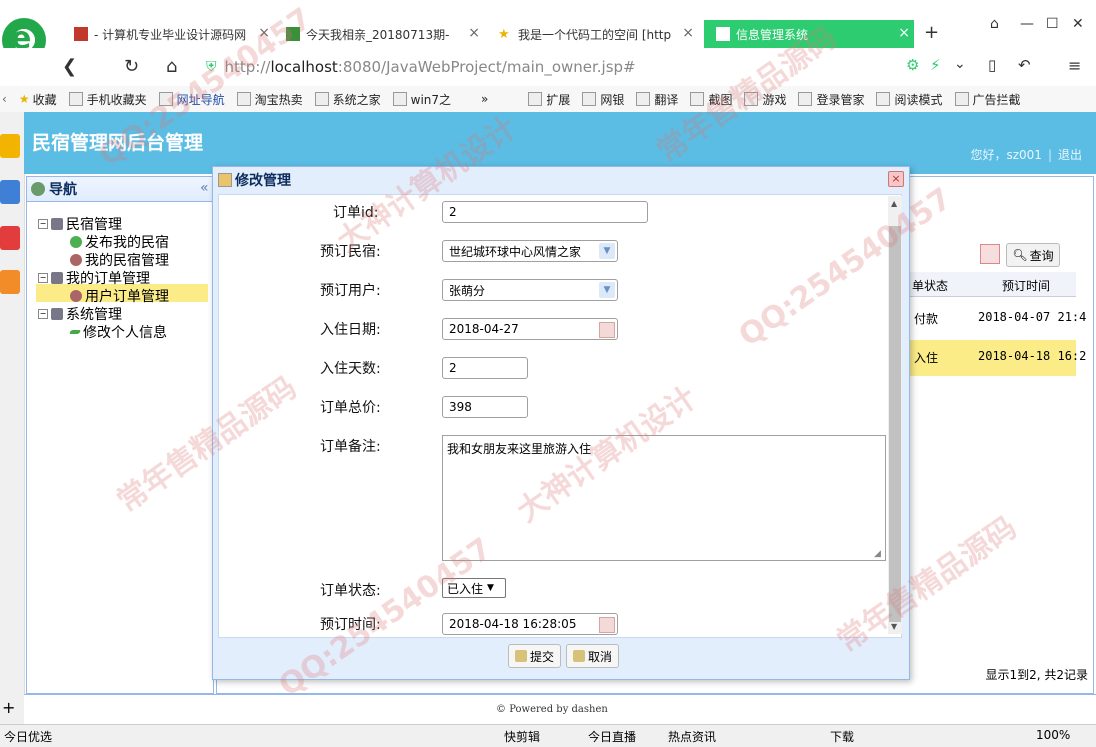 This screenshot has width=1096, height=747. I want to click on chevron-left-icon: ‹, so click(4, 99).